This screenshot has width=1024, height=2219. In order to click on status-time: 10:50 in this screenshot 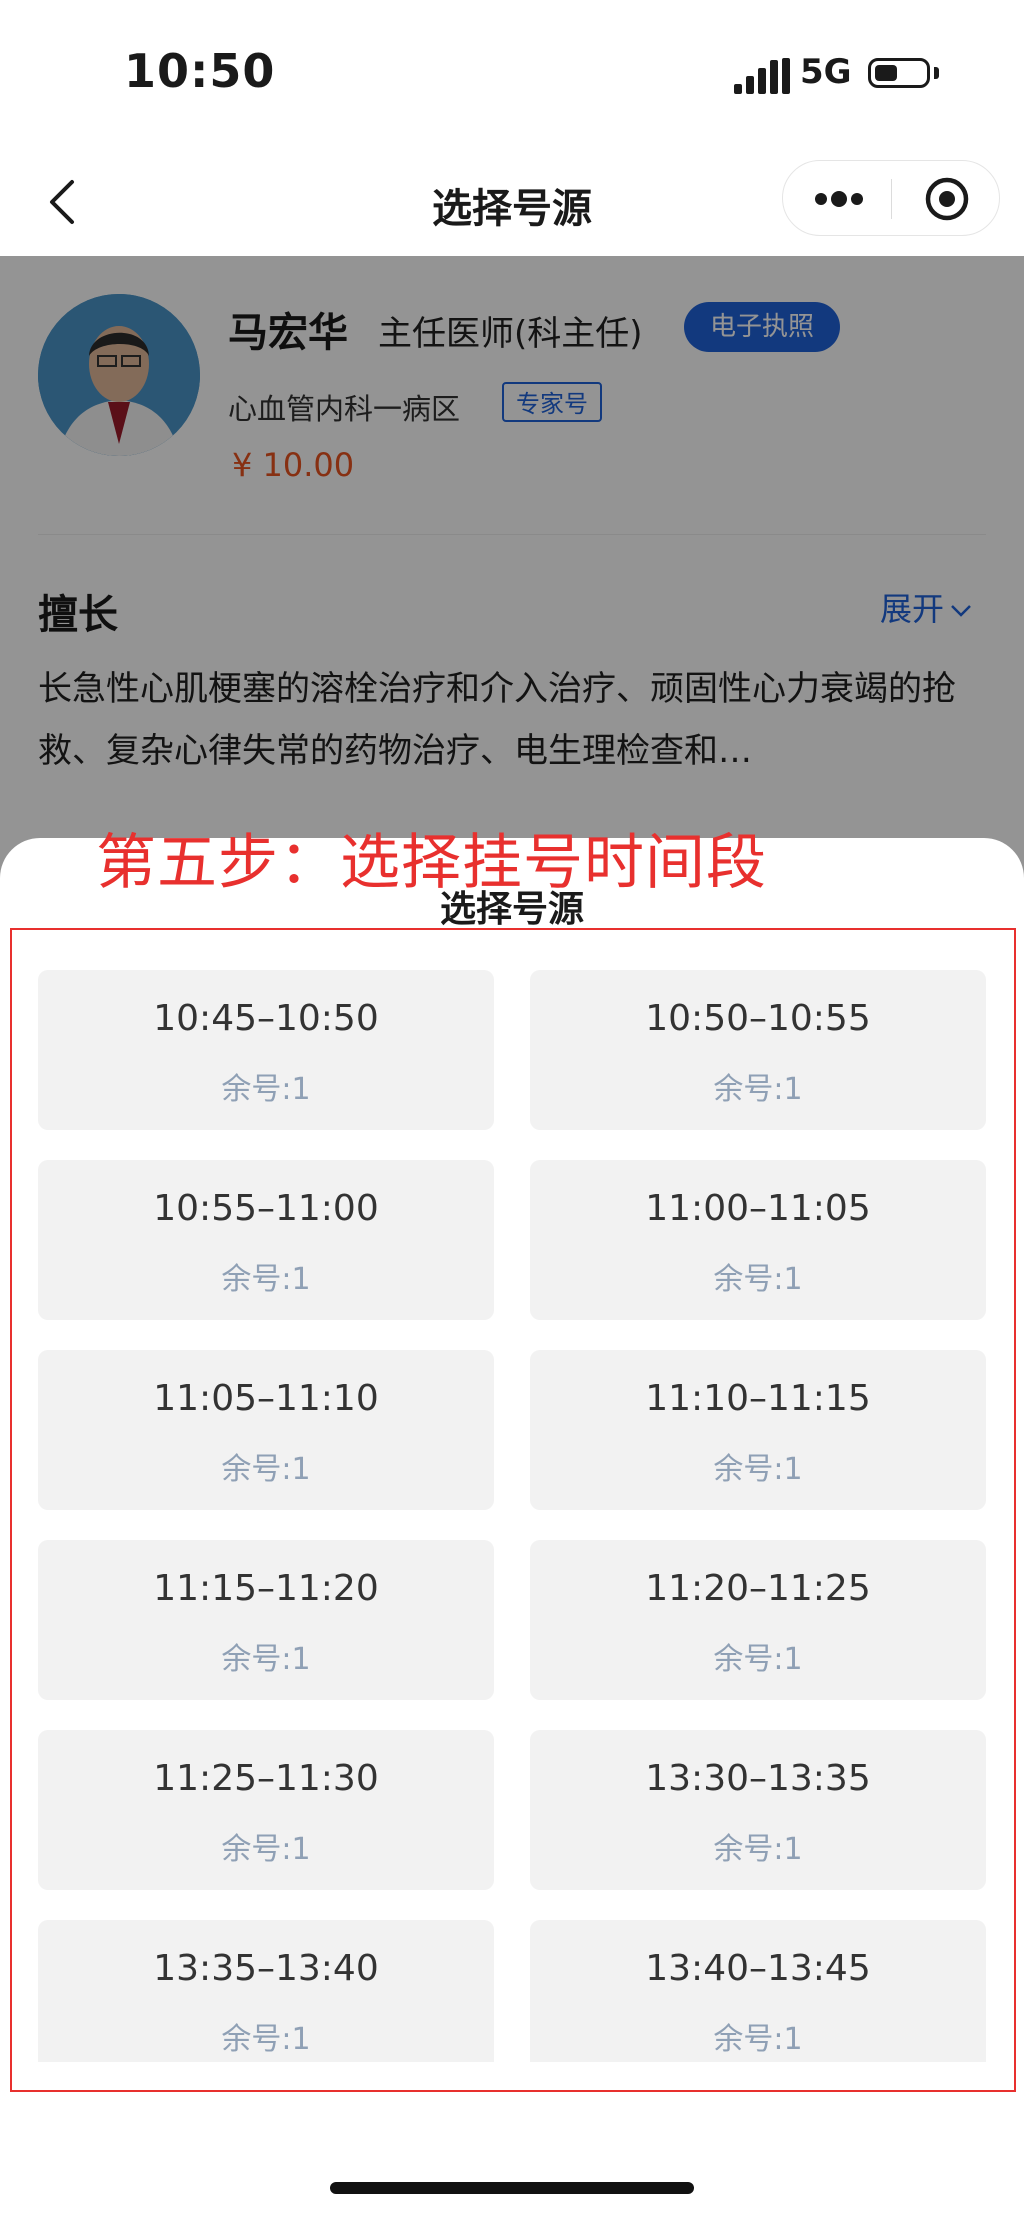, I will do `click(200, 71)`.